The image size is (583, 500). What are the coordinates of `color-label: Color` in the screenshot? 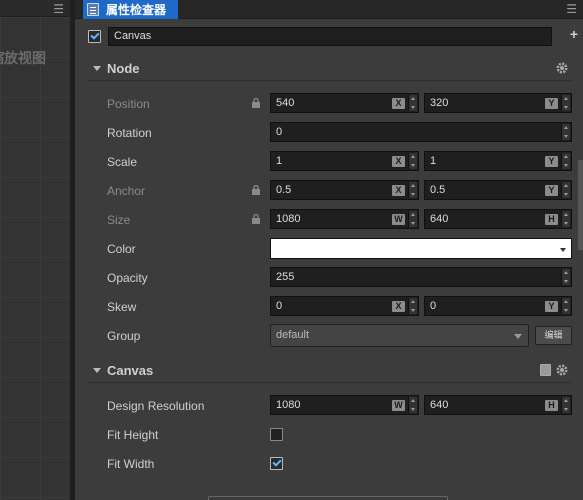 It's located at (121, 249).